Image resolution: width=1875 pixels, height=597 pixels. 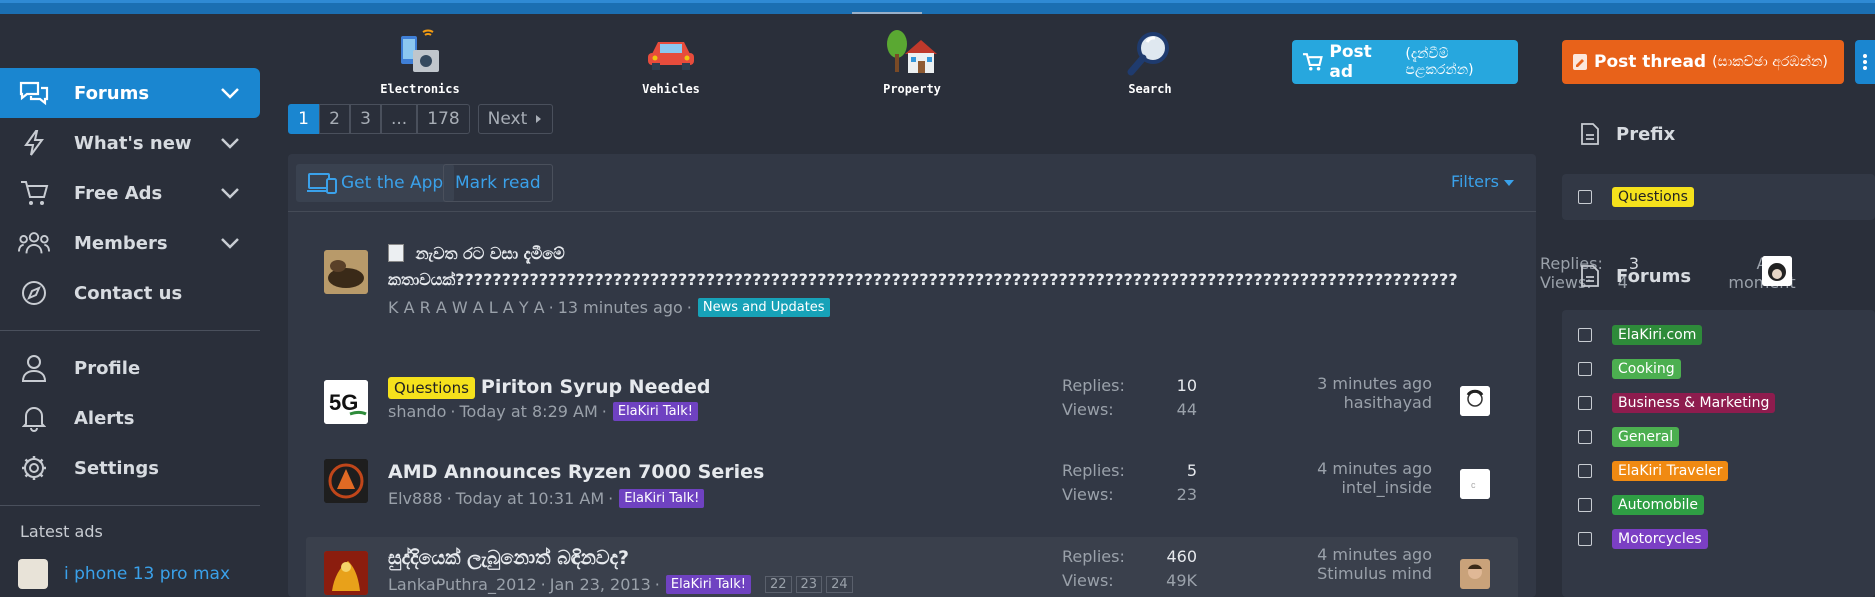 I want to click on last-post: 3 minutes ago hasithayad, so click(x=1374, y=393).